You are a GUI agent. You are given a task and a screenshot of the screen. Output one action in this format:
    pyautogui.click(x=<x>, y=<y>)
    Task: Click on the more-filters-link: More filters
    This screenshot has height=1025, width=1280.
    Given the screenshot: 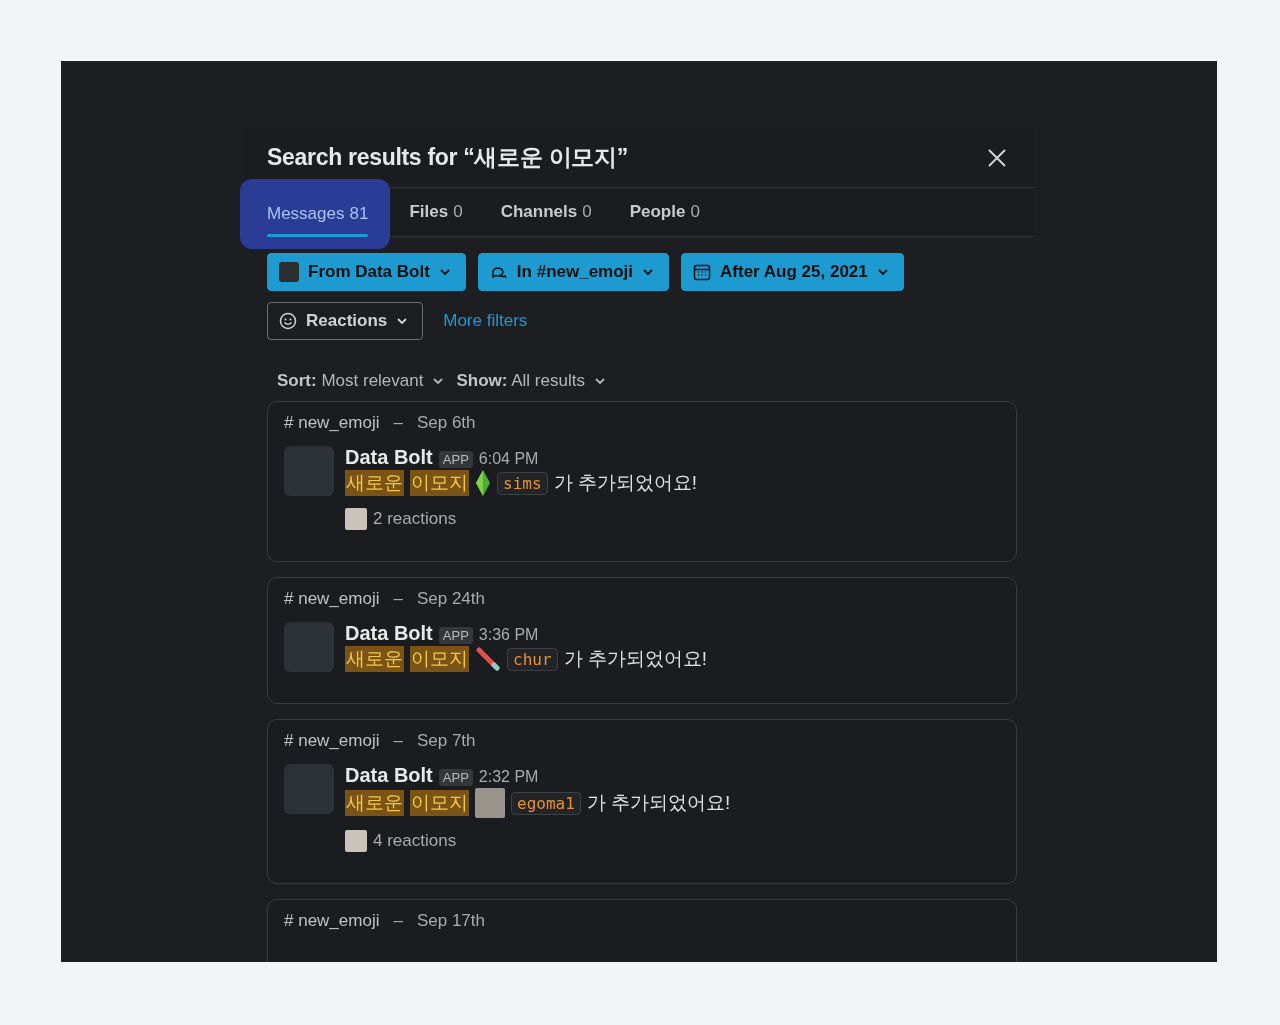 What is the action you would take?
    pyautogui.click(x=485, y=321)
    